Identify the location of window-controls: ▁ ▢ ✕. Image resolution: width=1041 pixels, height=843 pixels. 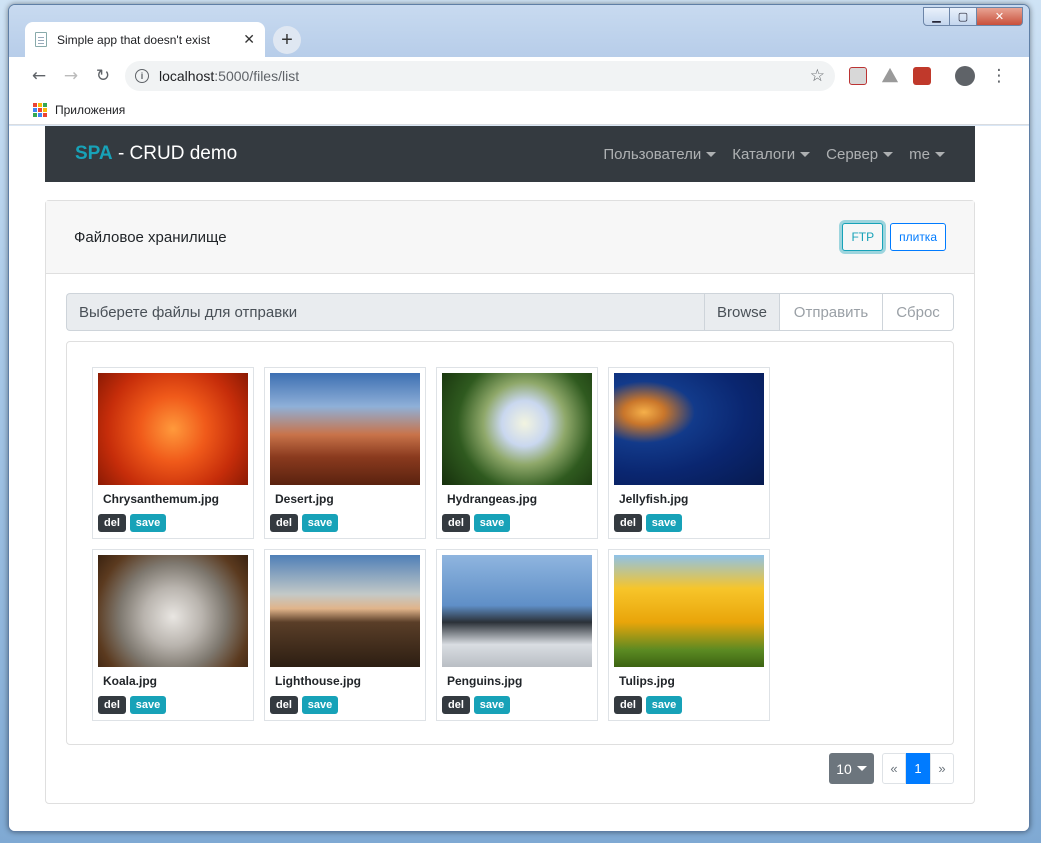
(973, 16).